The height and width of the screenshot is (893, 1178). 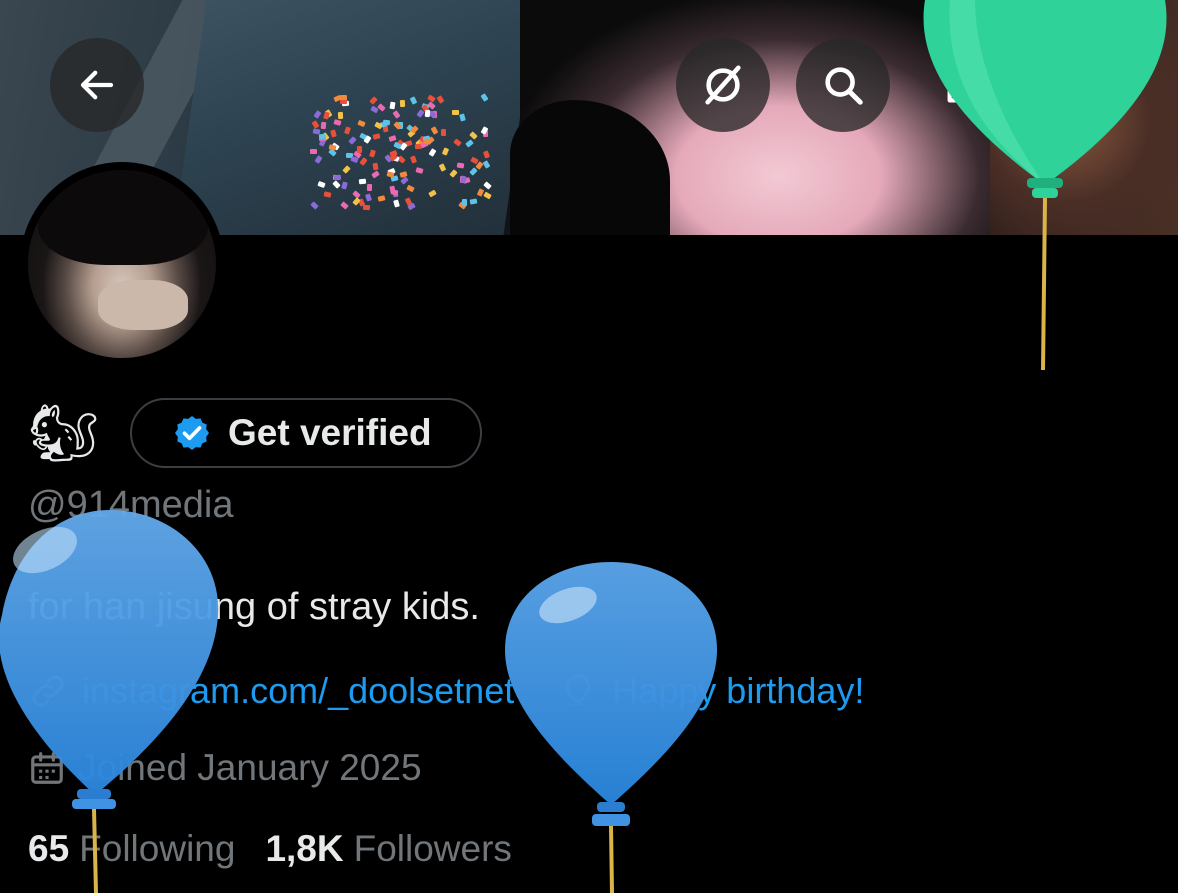 What do you see at coordinates (47, 768) in the screenshot?
I see `calendar-icon` at bounding box center [47, 768].